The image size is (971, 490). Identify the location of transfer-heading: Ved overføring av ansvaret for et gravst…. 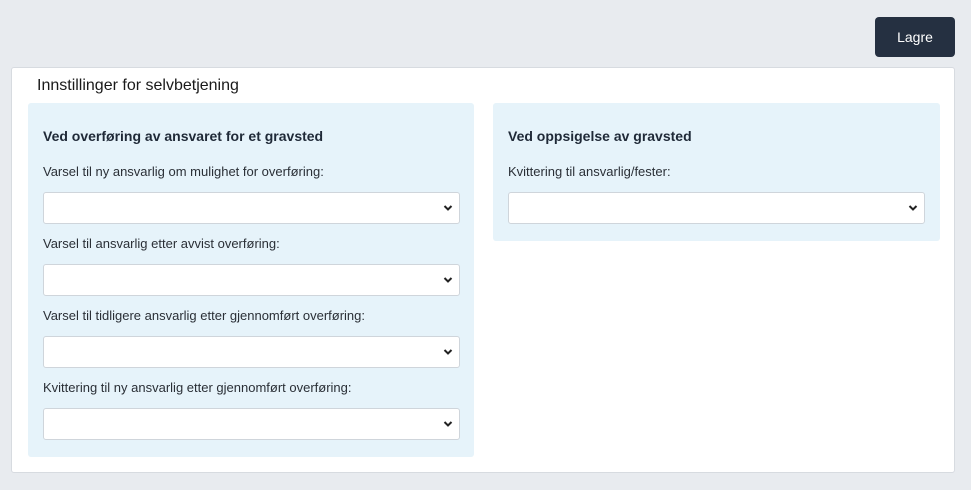
(183, 136).